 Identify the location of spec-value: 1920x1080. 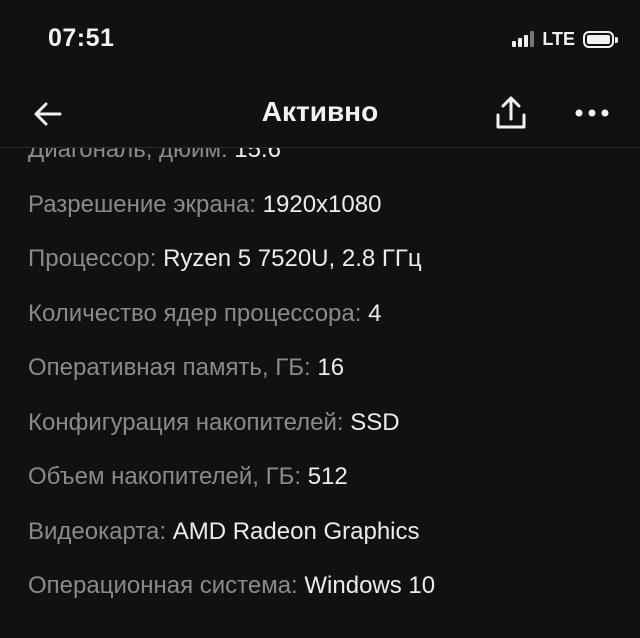
(322, 204).